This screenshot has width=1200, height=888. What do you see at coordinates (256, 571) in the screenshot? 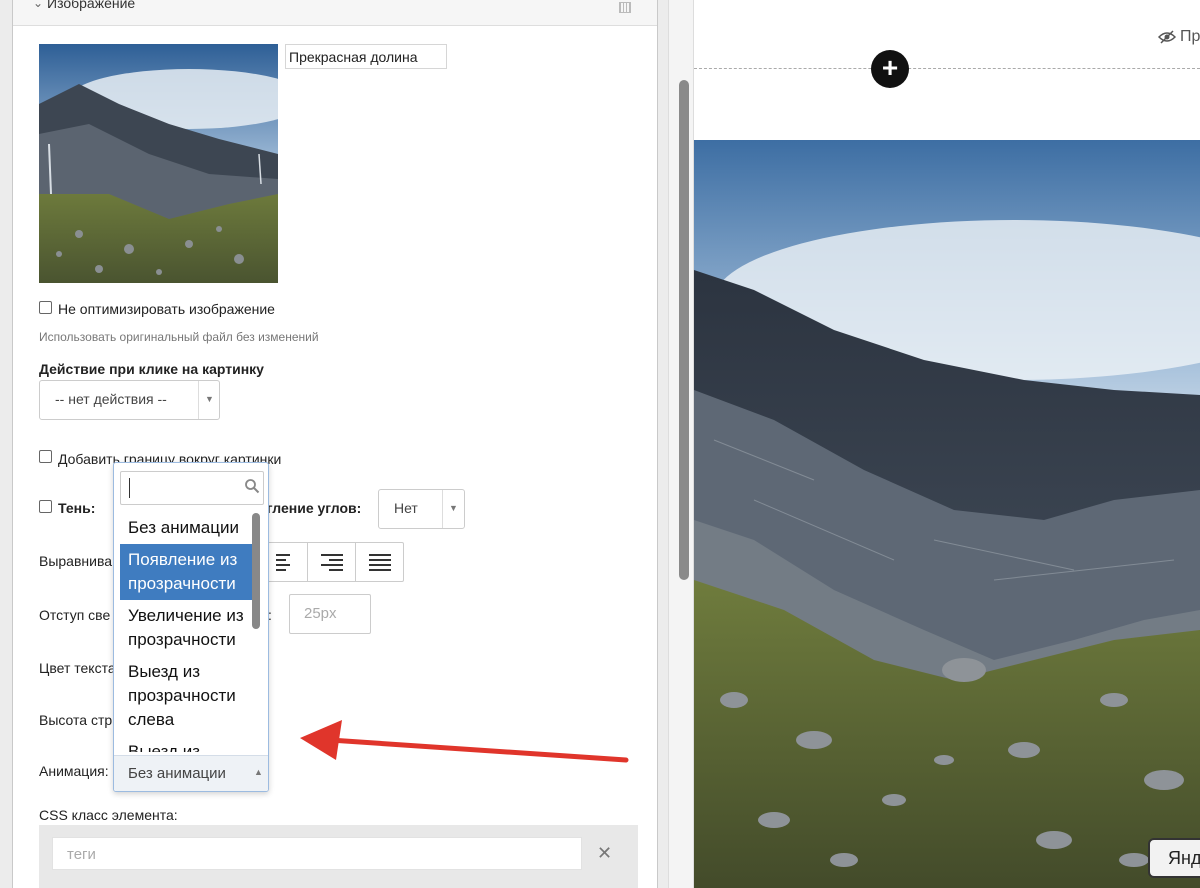
I see `dropdown-scrollbar` at bounding box center [256, 571].